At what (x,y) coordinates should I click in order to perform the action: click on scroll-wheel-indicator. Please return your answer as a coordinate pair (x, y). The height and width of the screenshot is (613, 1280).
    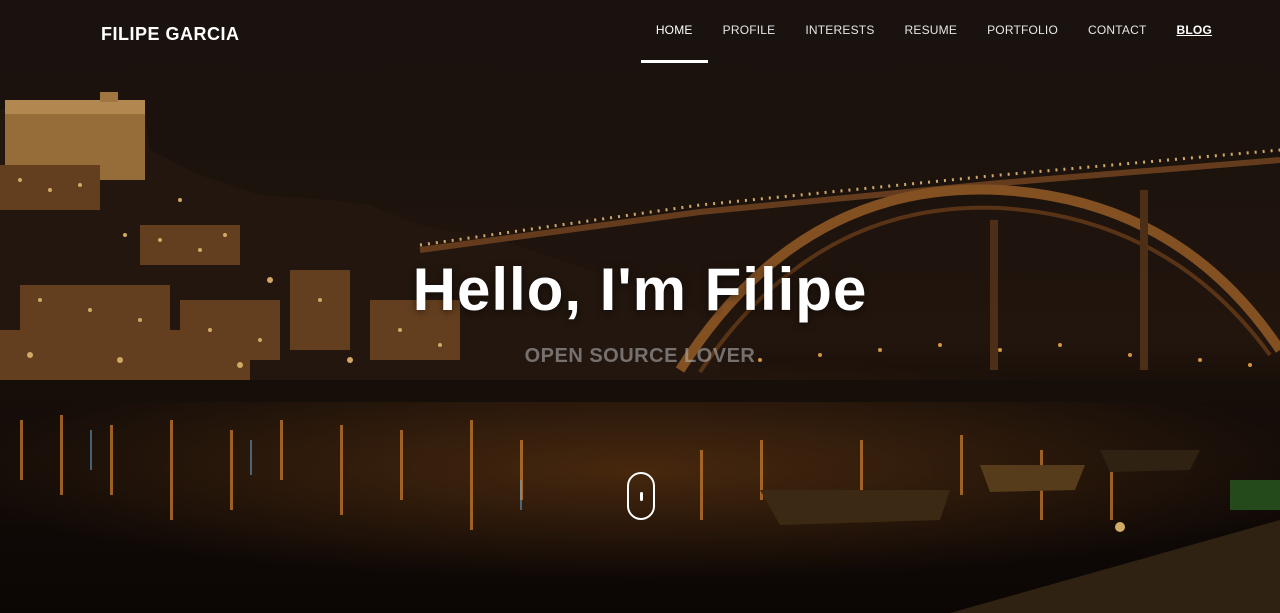
    Looking at the image, I should click on (641, 496).